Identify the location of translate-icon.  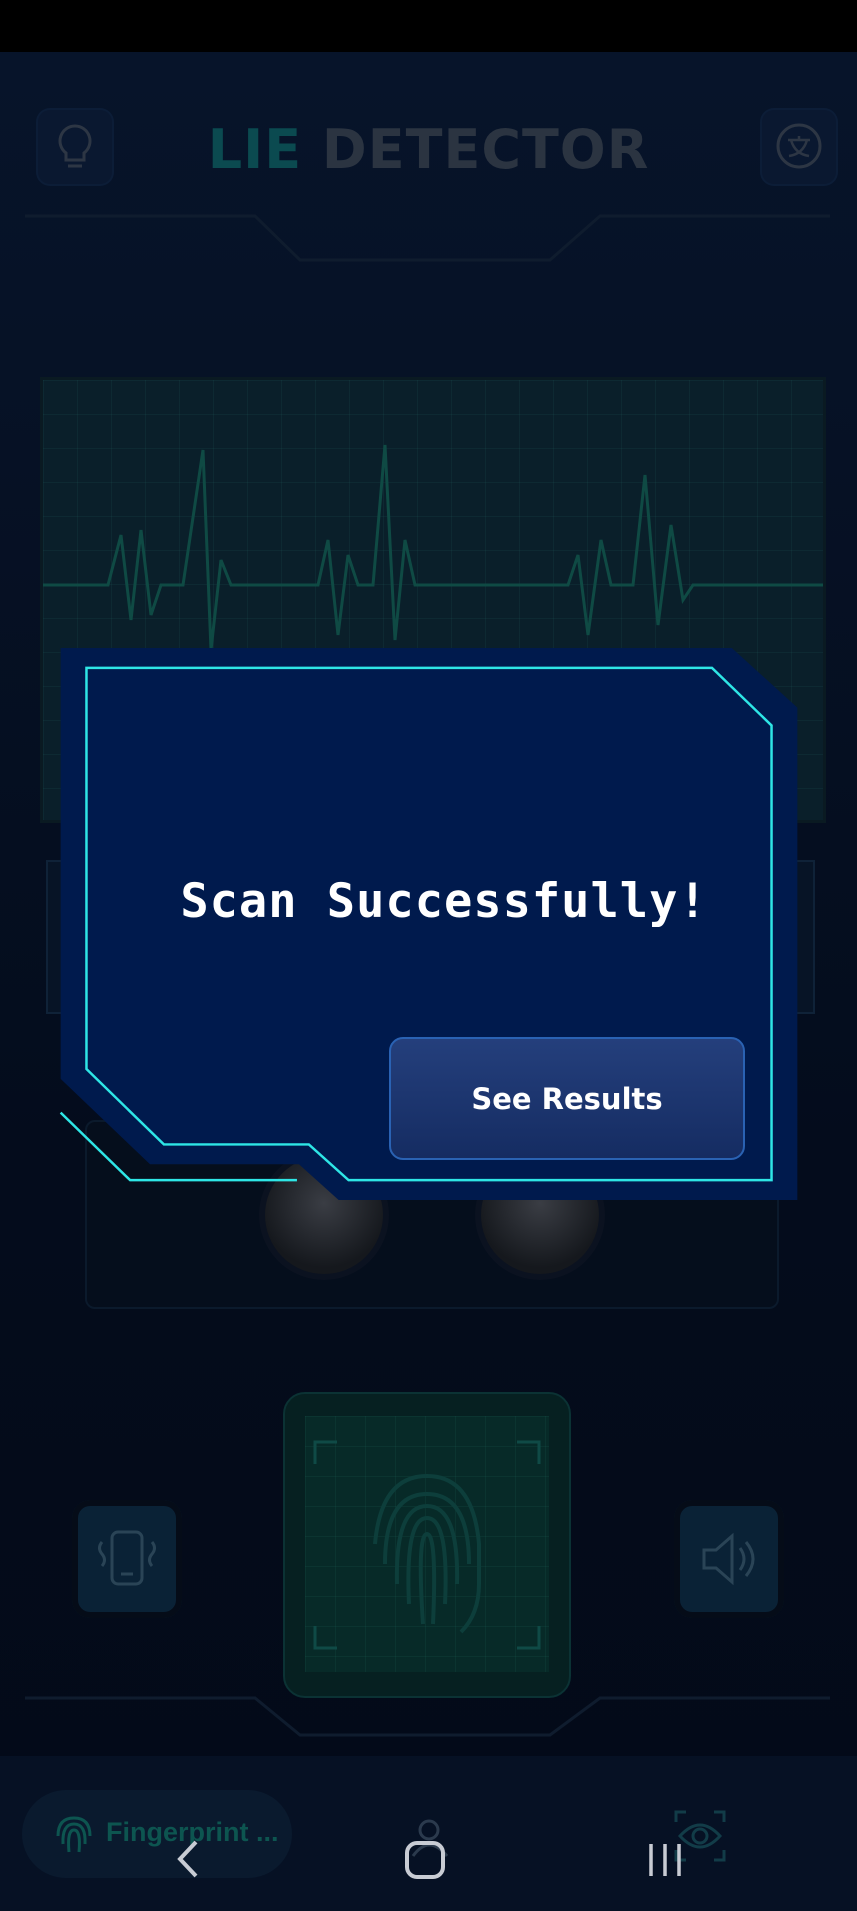
(799, 146).